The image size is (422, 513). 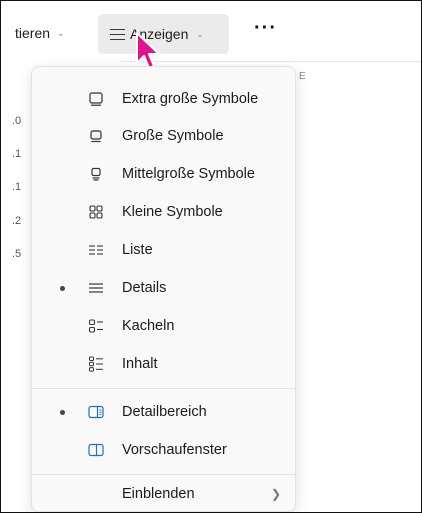 I want to click on list-icon, so click(x=96, y=250).